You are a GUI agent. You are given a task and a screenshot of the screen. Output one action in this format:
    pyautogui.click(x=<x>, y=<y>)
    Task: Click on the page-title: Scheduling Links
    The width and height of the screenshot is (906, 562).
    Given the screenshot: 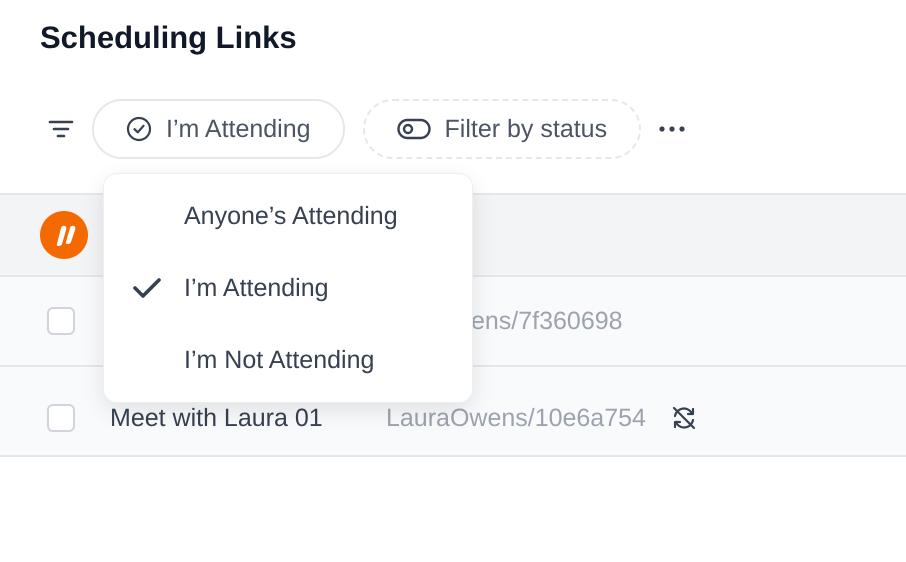 What is the action you would take?
    pyautogui.click(x=168, y=38)
    